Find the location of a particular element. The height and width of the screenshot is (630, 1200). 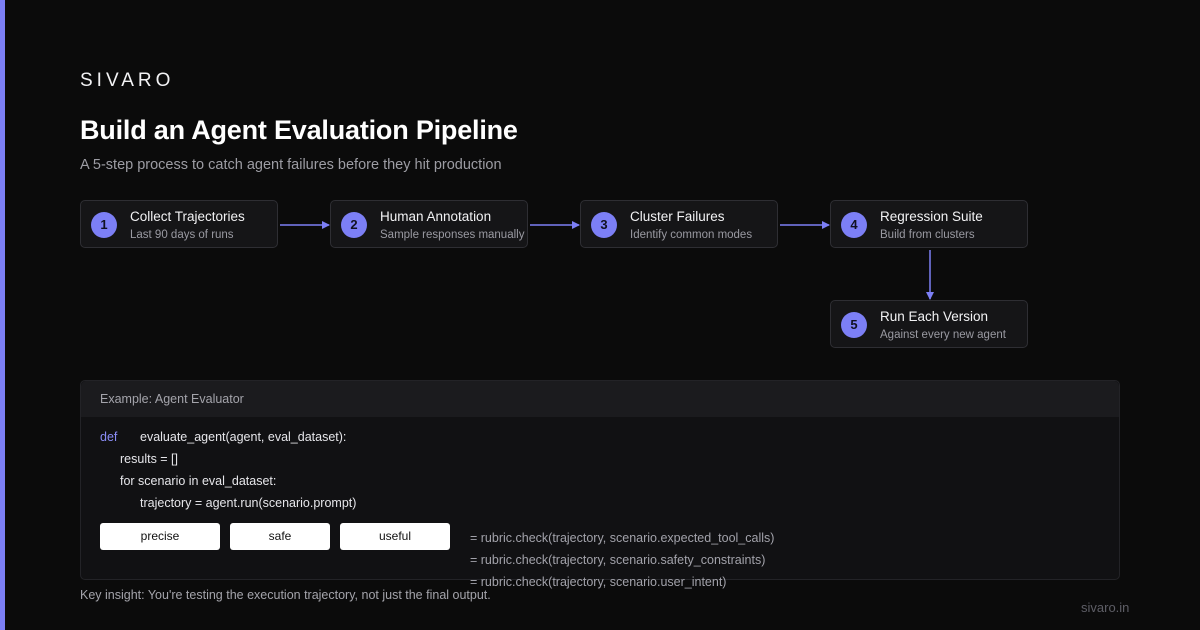

step-subtitle: Identify common modes is located at coordinates (691, 235).